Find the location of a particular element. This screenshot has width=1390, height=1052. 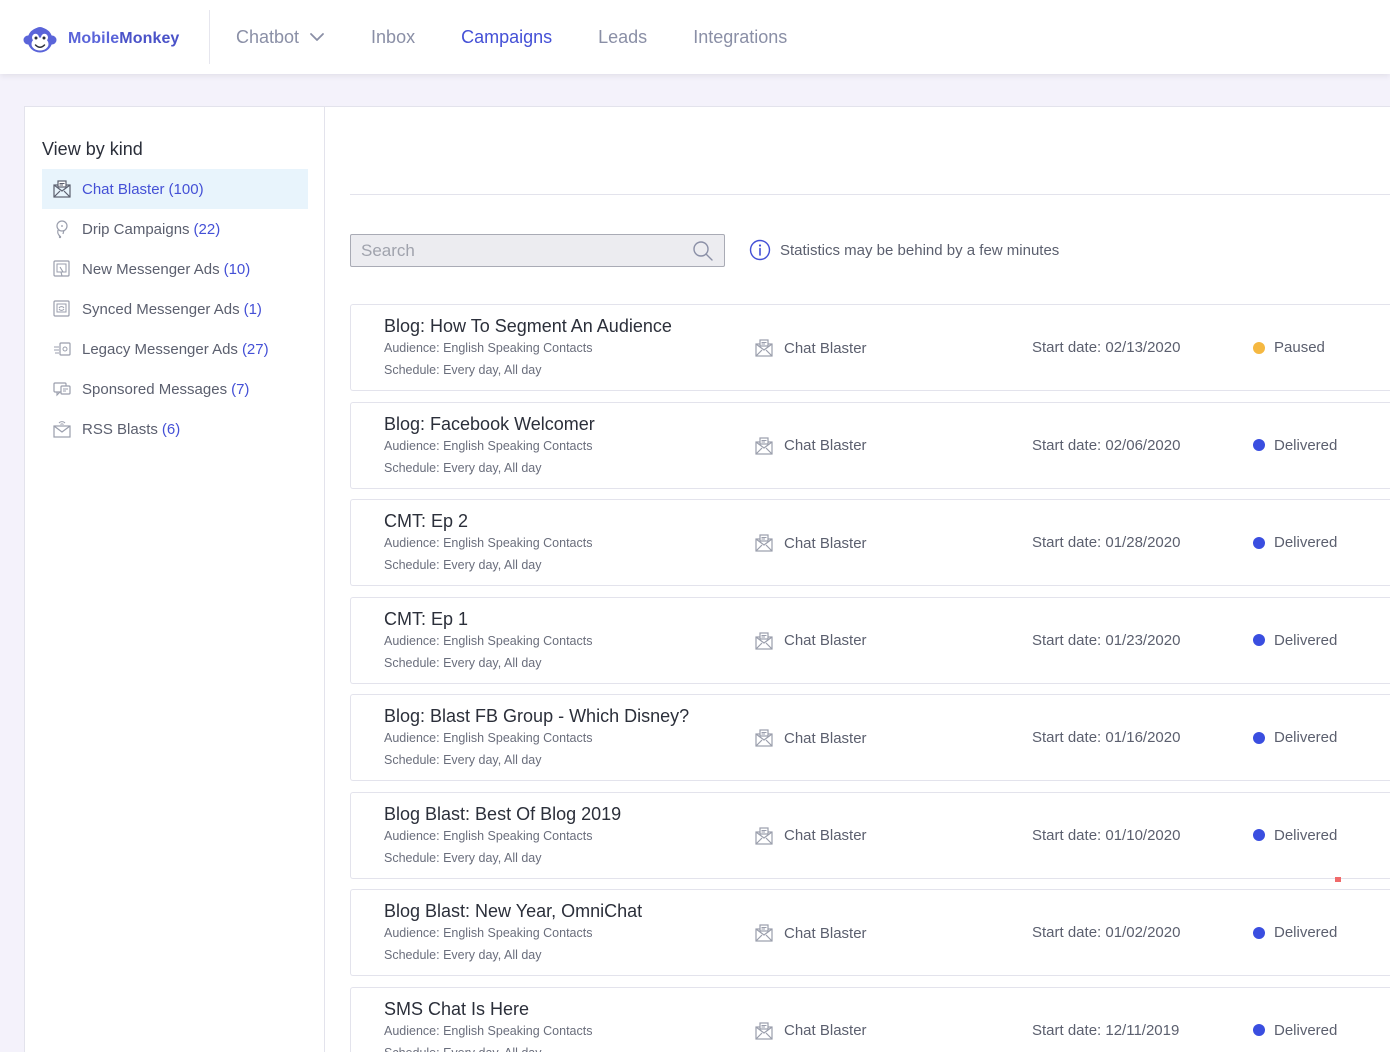

sidebar-item-count: (22) is located at coordinates (207, 229).